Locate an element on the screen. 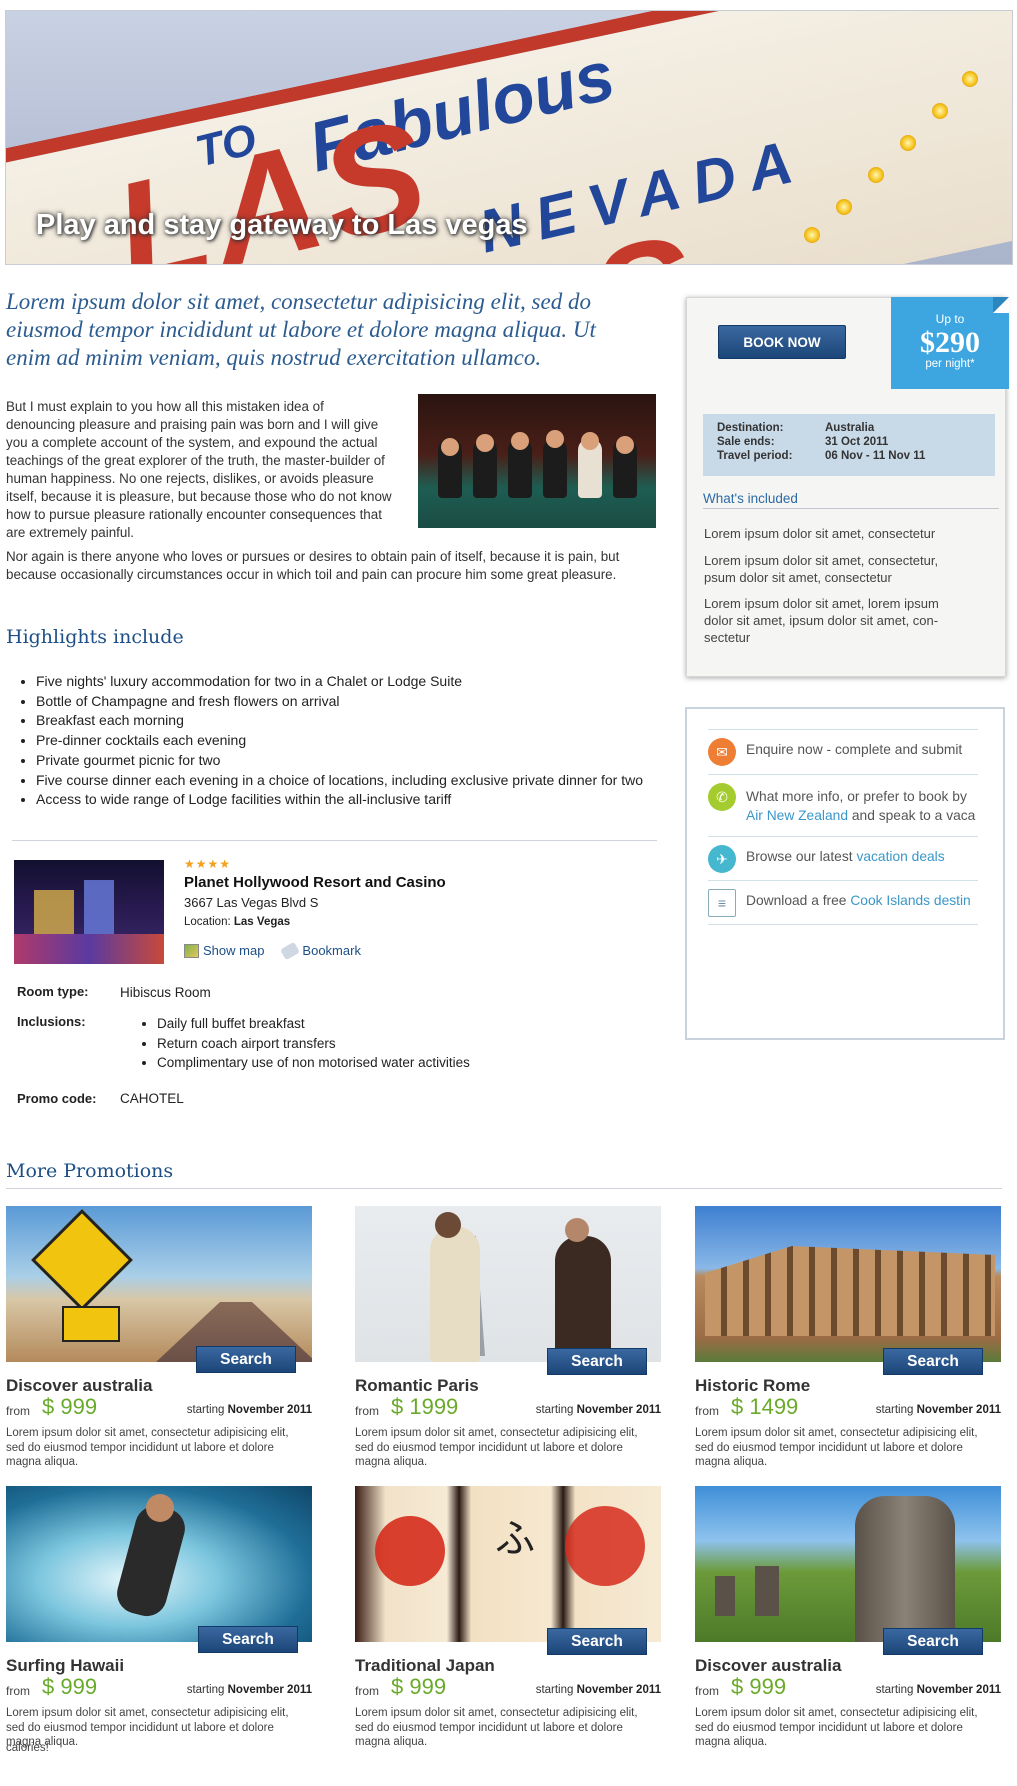 This screenshot has width=1017, height=1786. stray-text: calories! is located at coordinates (27, 1748).